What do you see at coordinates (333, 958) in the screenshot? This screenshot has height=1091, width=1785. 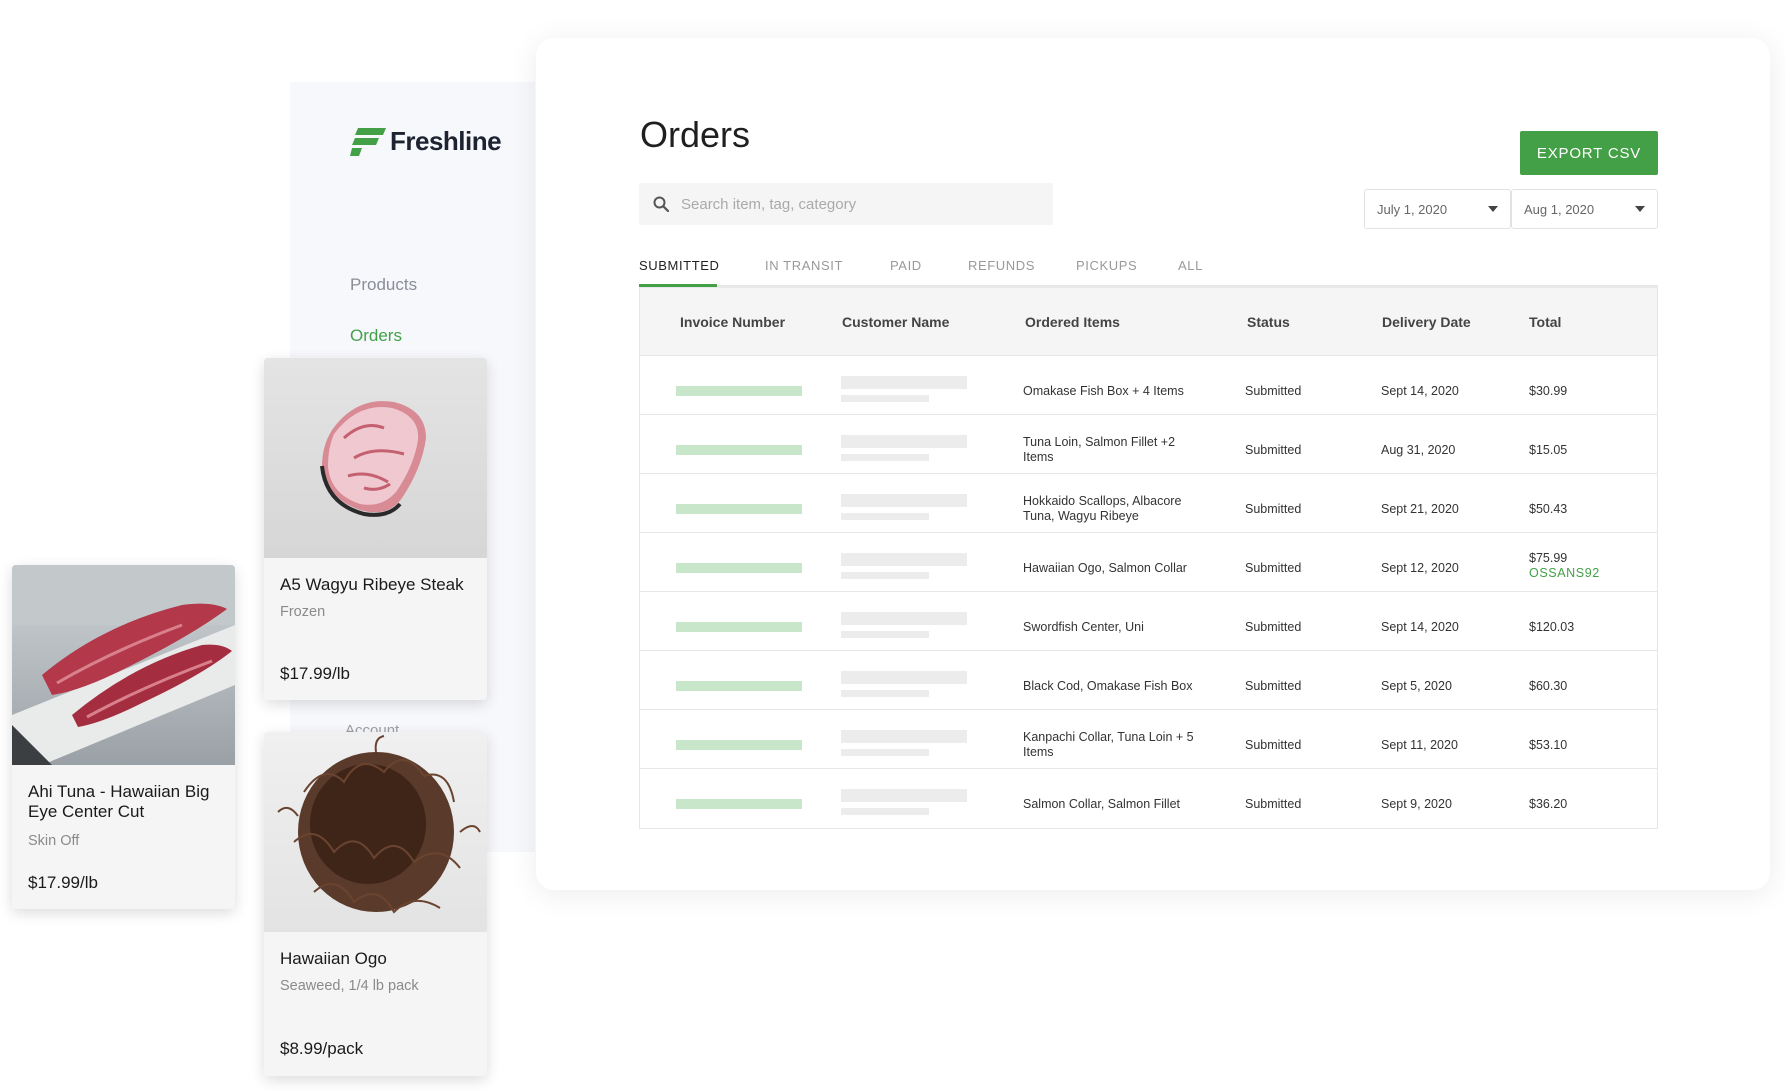 I see `product-name: Hawaiian Ogo` at bounding box center [333, 958].